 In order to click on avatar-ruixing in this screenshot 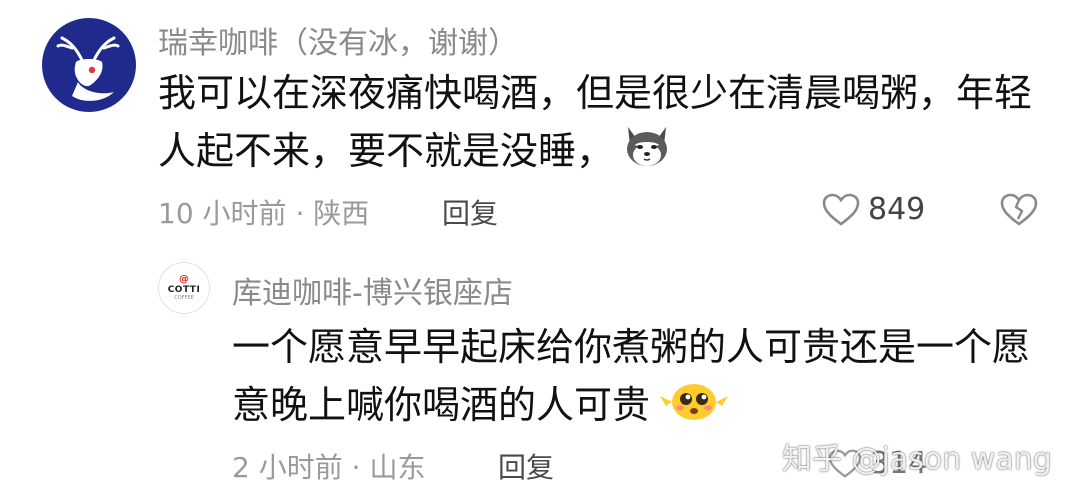, I will do `click(89, 65)`.